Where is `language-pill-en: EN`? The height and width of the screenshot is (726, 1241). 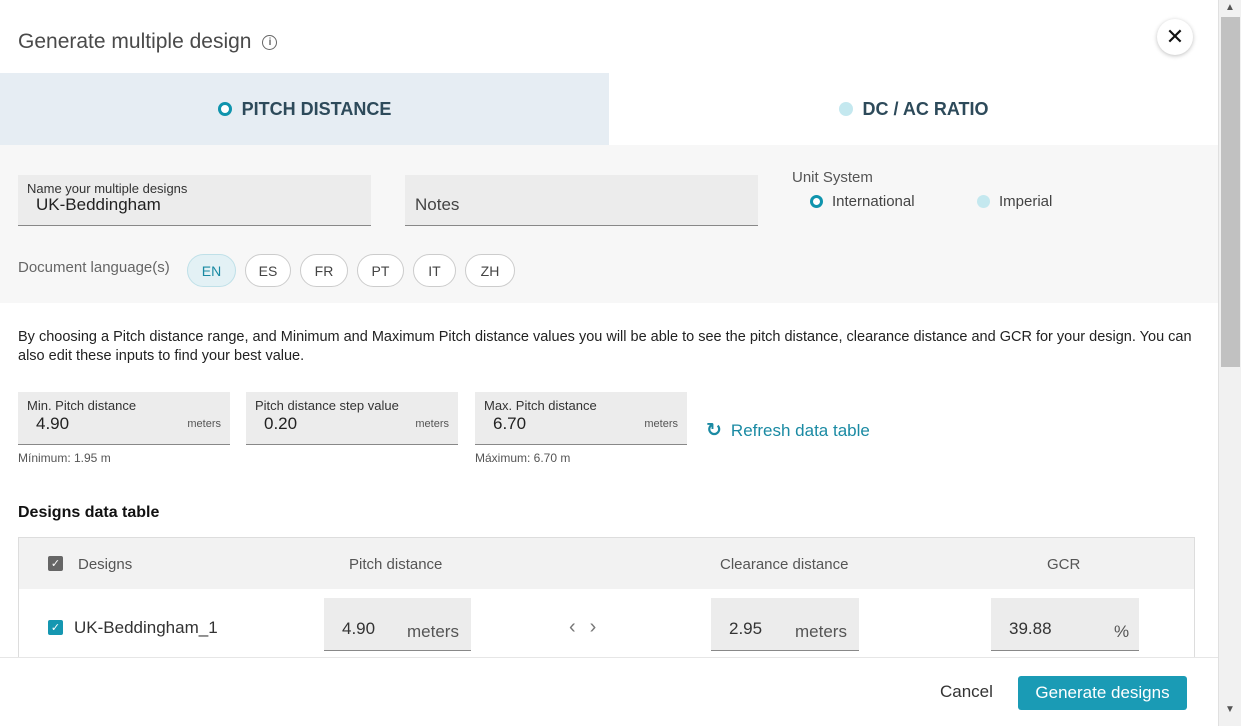
language-pill-en: EN is located at coordinates (211, 270).